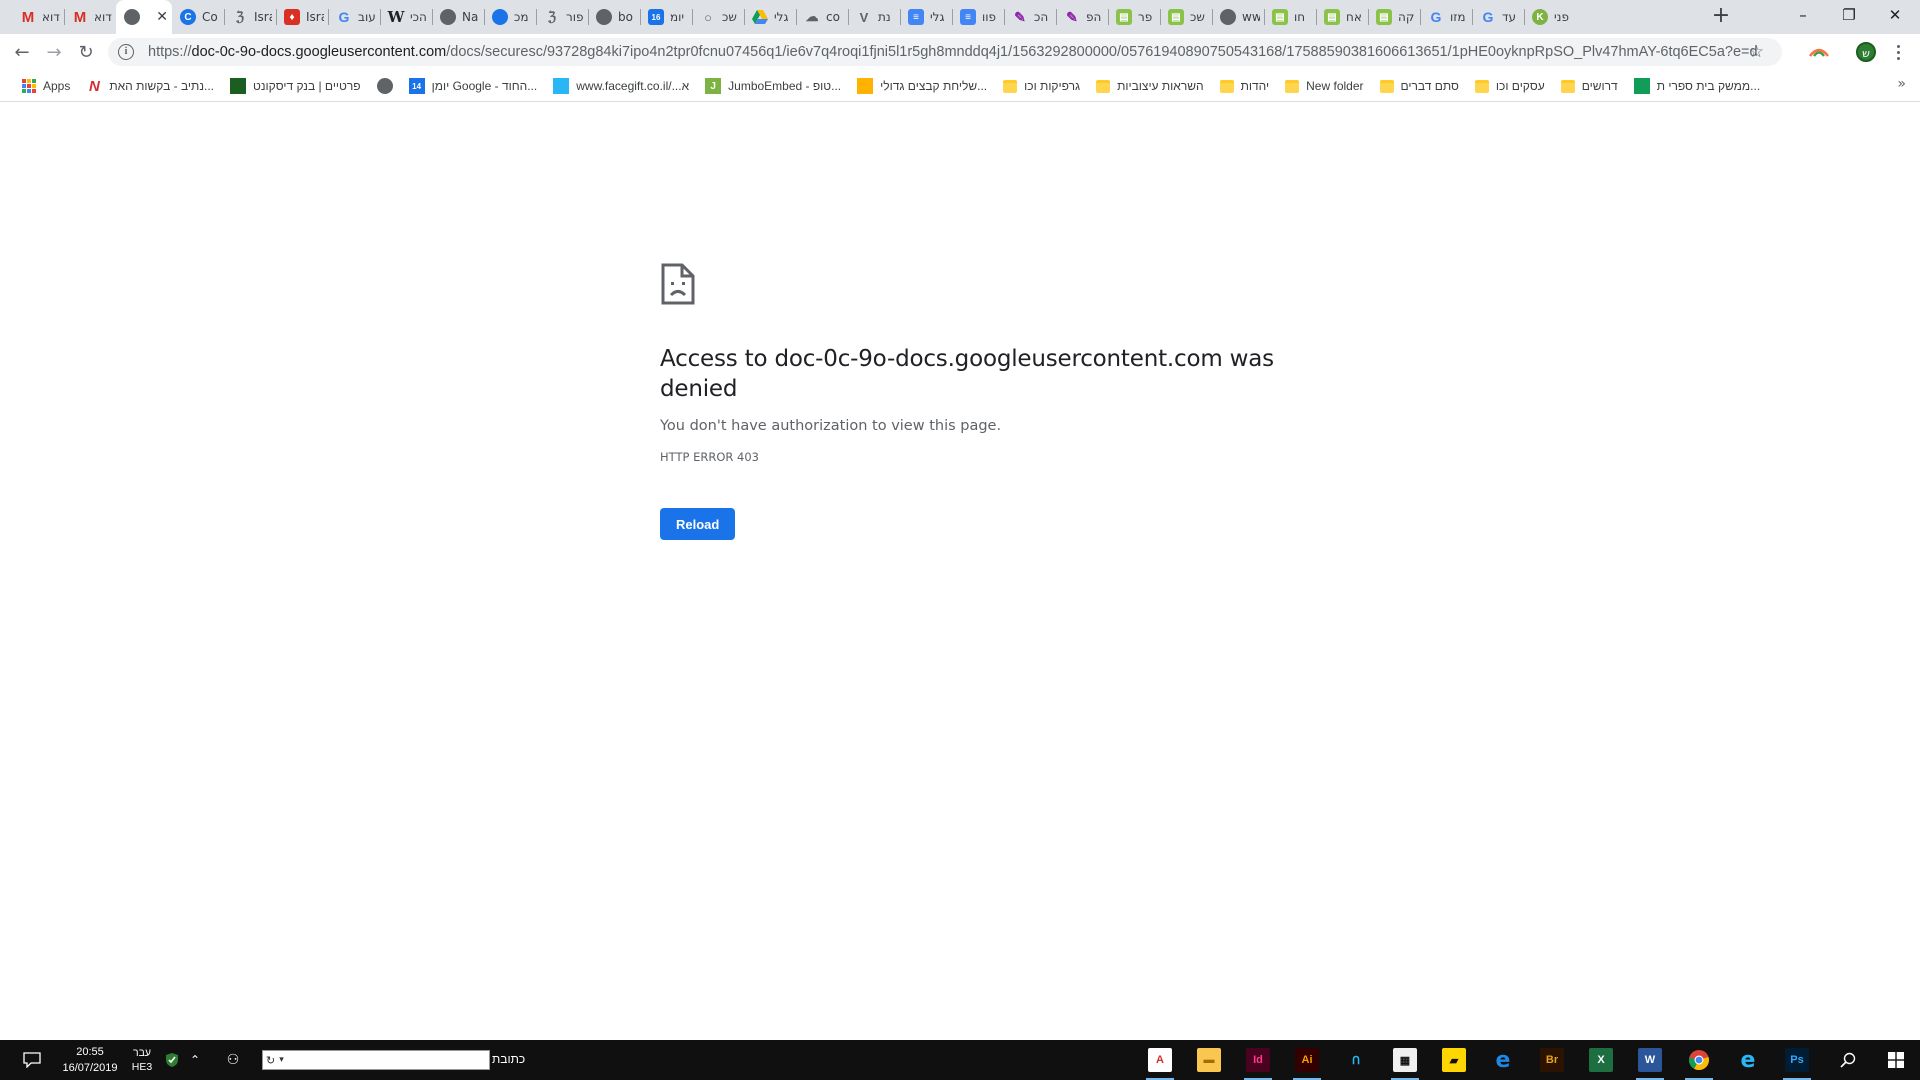  Describe the element at coordinates (198, 17) in the screenshot. I see `browser-tab: C Co` at that location.